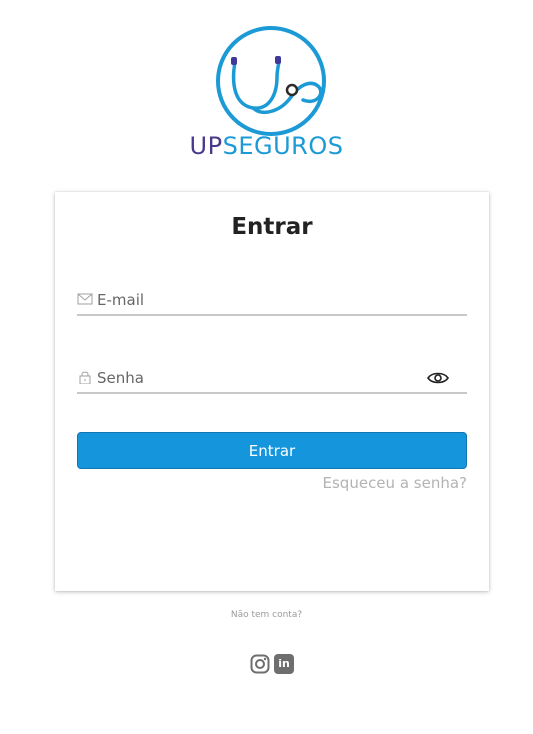 Image resolution: width=533 pixels, height=734 pixels. Describe the element at coordinates (85, 299) in the screenshot. I see `envelope-icon` at that location.